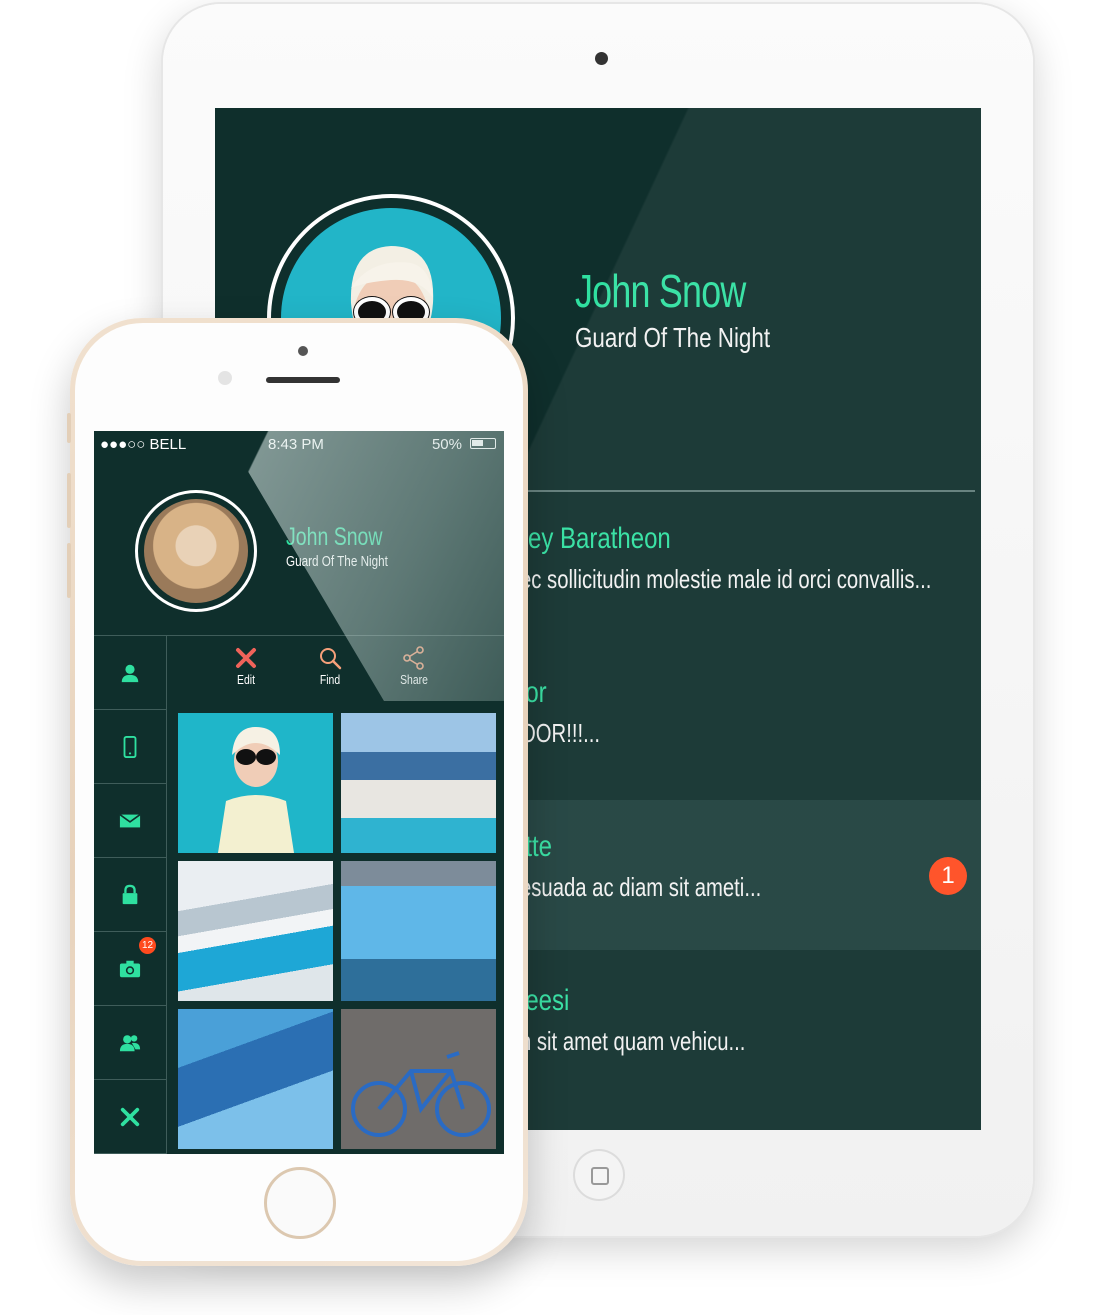  I want to click on tools-icon, so click(130, 1116).